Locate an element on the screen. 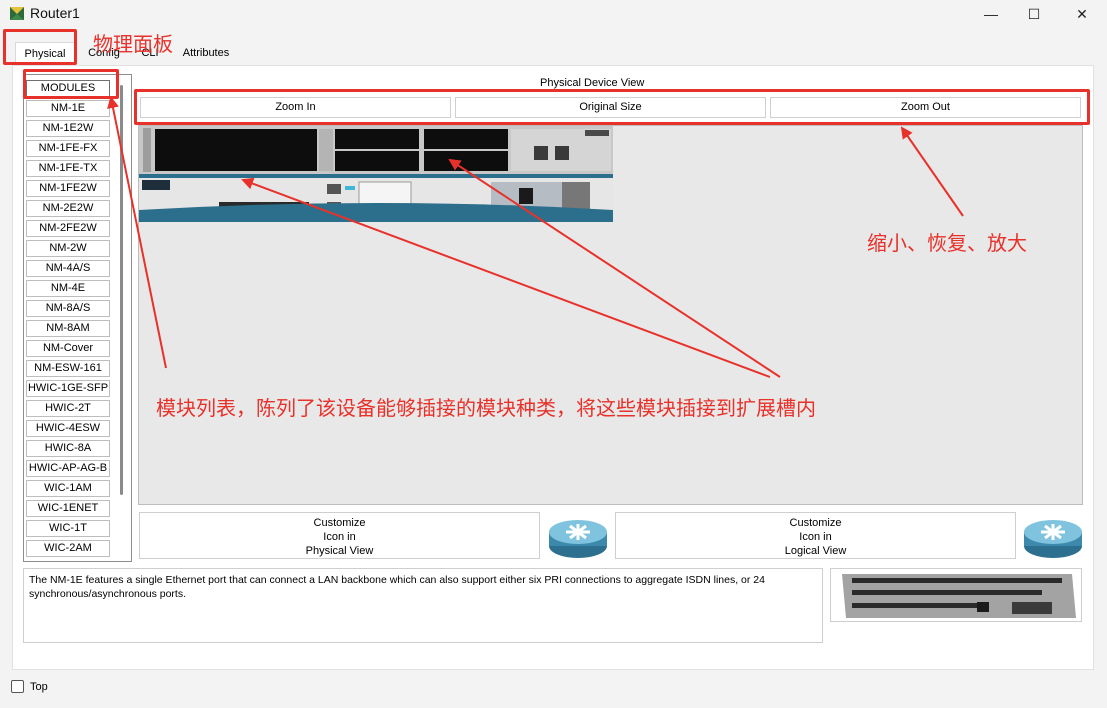 This screenshot has width=1107, height=708. module-item: NM-Cover is located at coordinates (68, 348).